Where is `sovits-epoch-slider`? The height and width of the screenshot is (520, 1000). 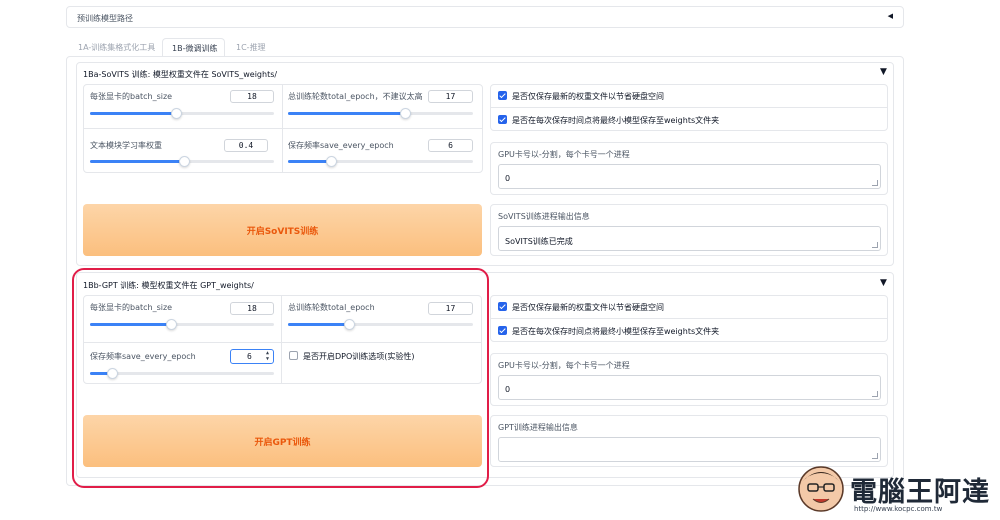 sovits-epoch-slider is located at coordinates (380, 113).